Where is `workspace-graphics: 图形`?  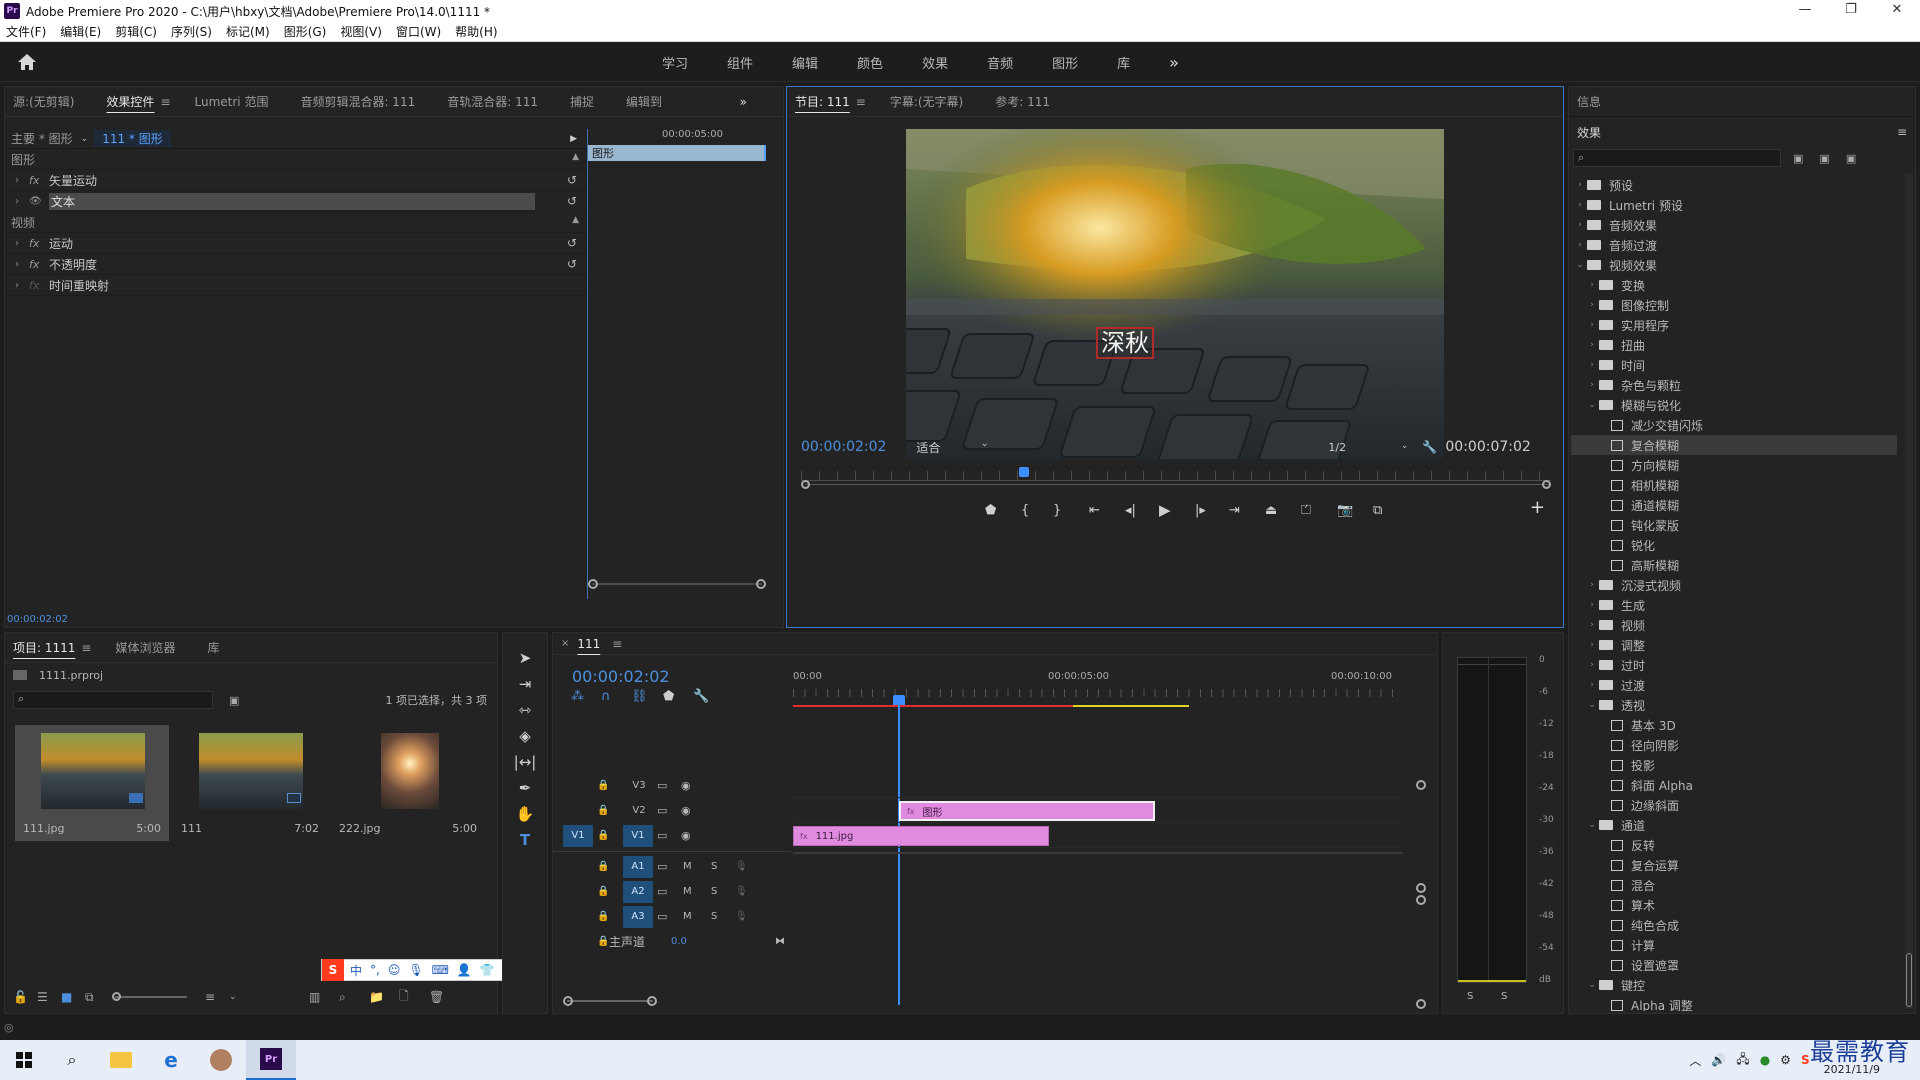 workspace-graphics: 图形 is located at coordinates (1065, 62).